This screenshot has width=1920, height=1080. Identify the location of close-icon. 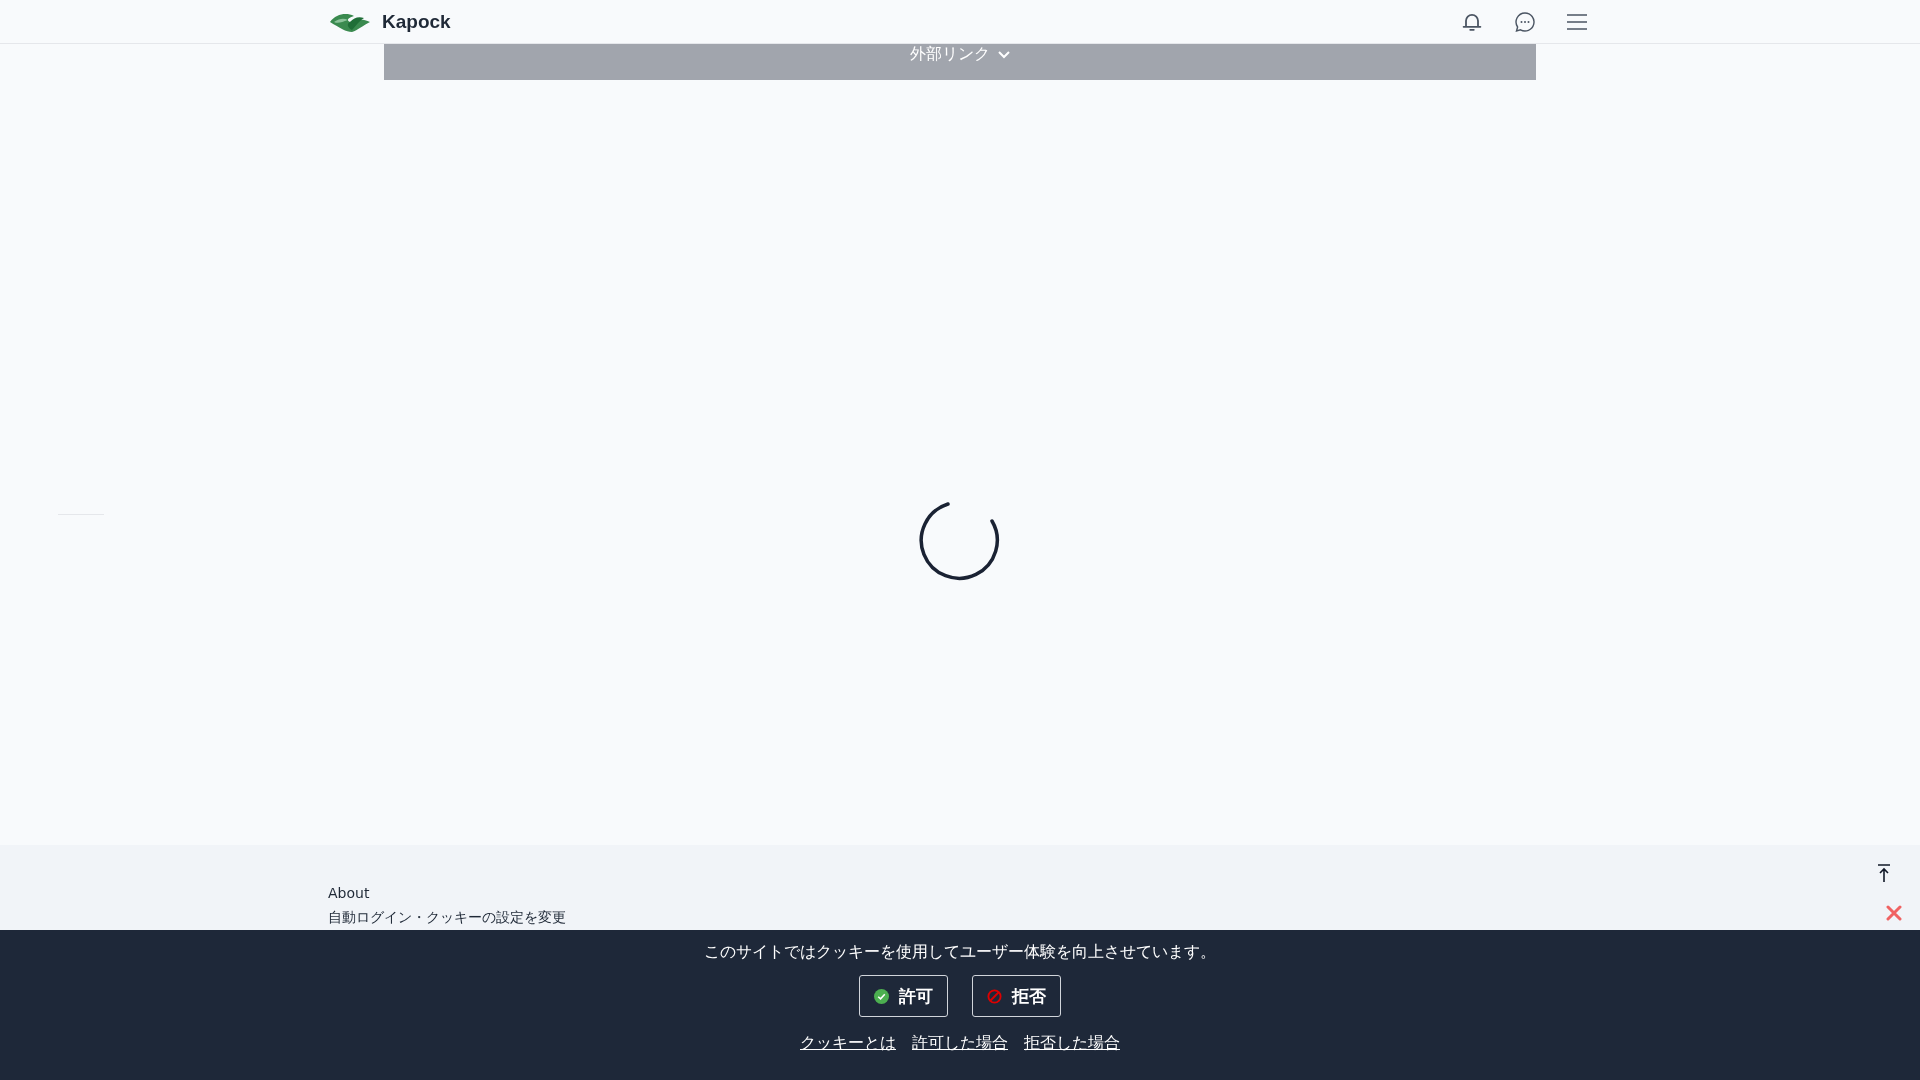
(1894, 913).